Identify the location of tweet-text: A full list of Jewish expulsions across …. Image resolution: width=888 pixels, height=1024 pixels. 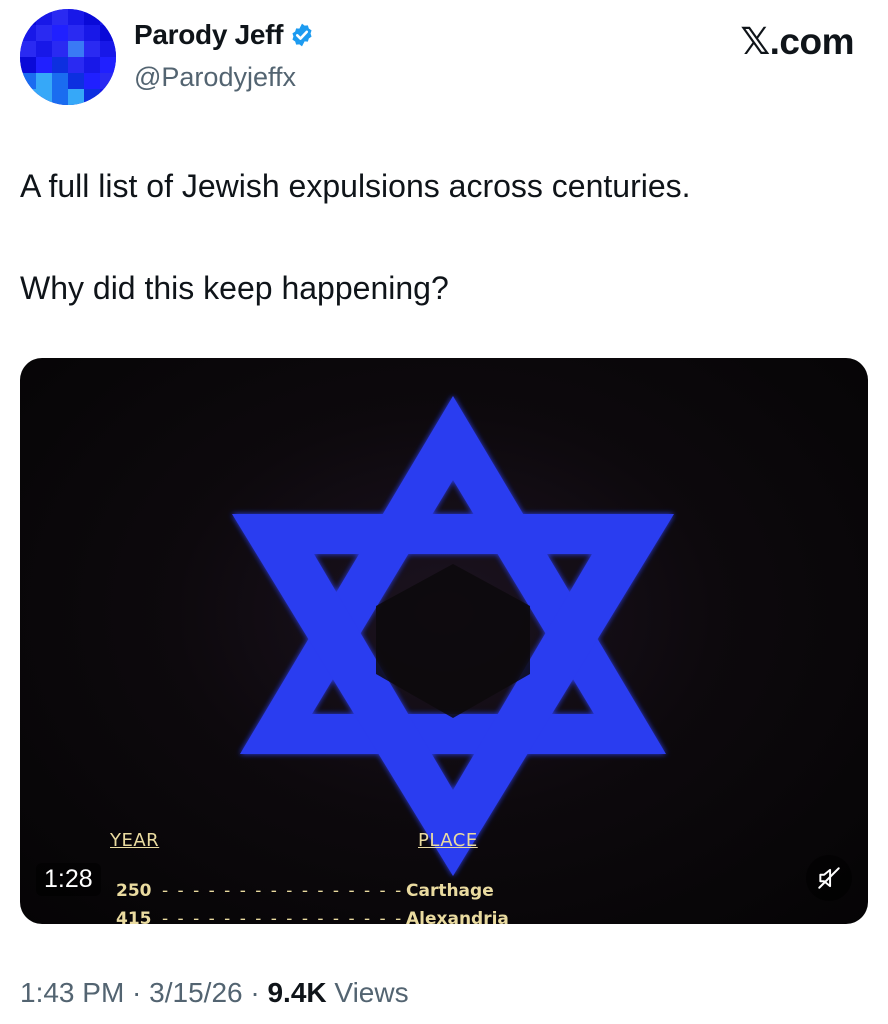
(440, 237).